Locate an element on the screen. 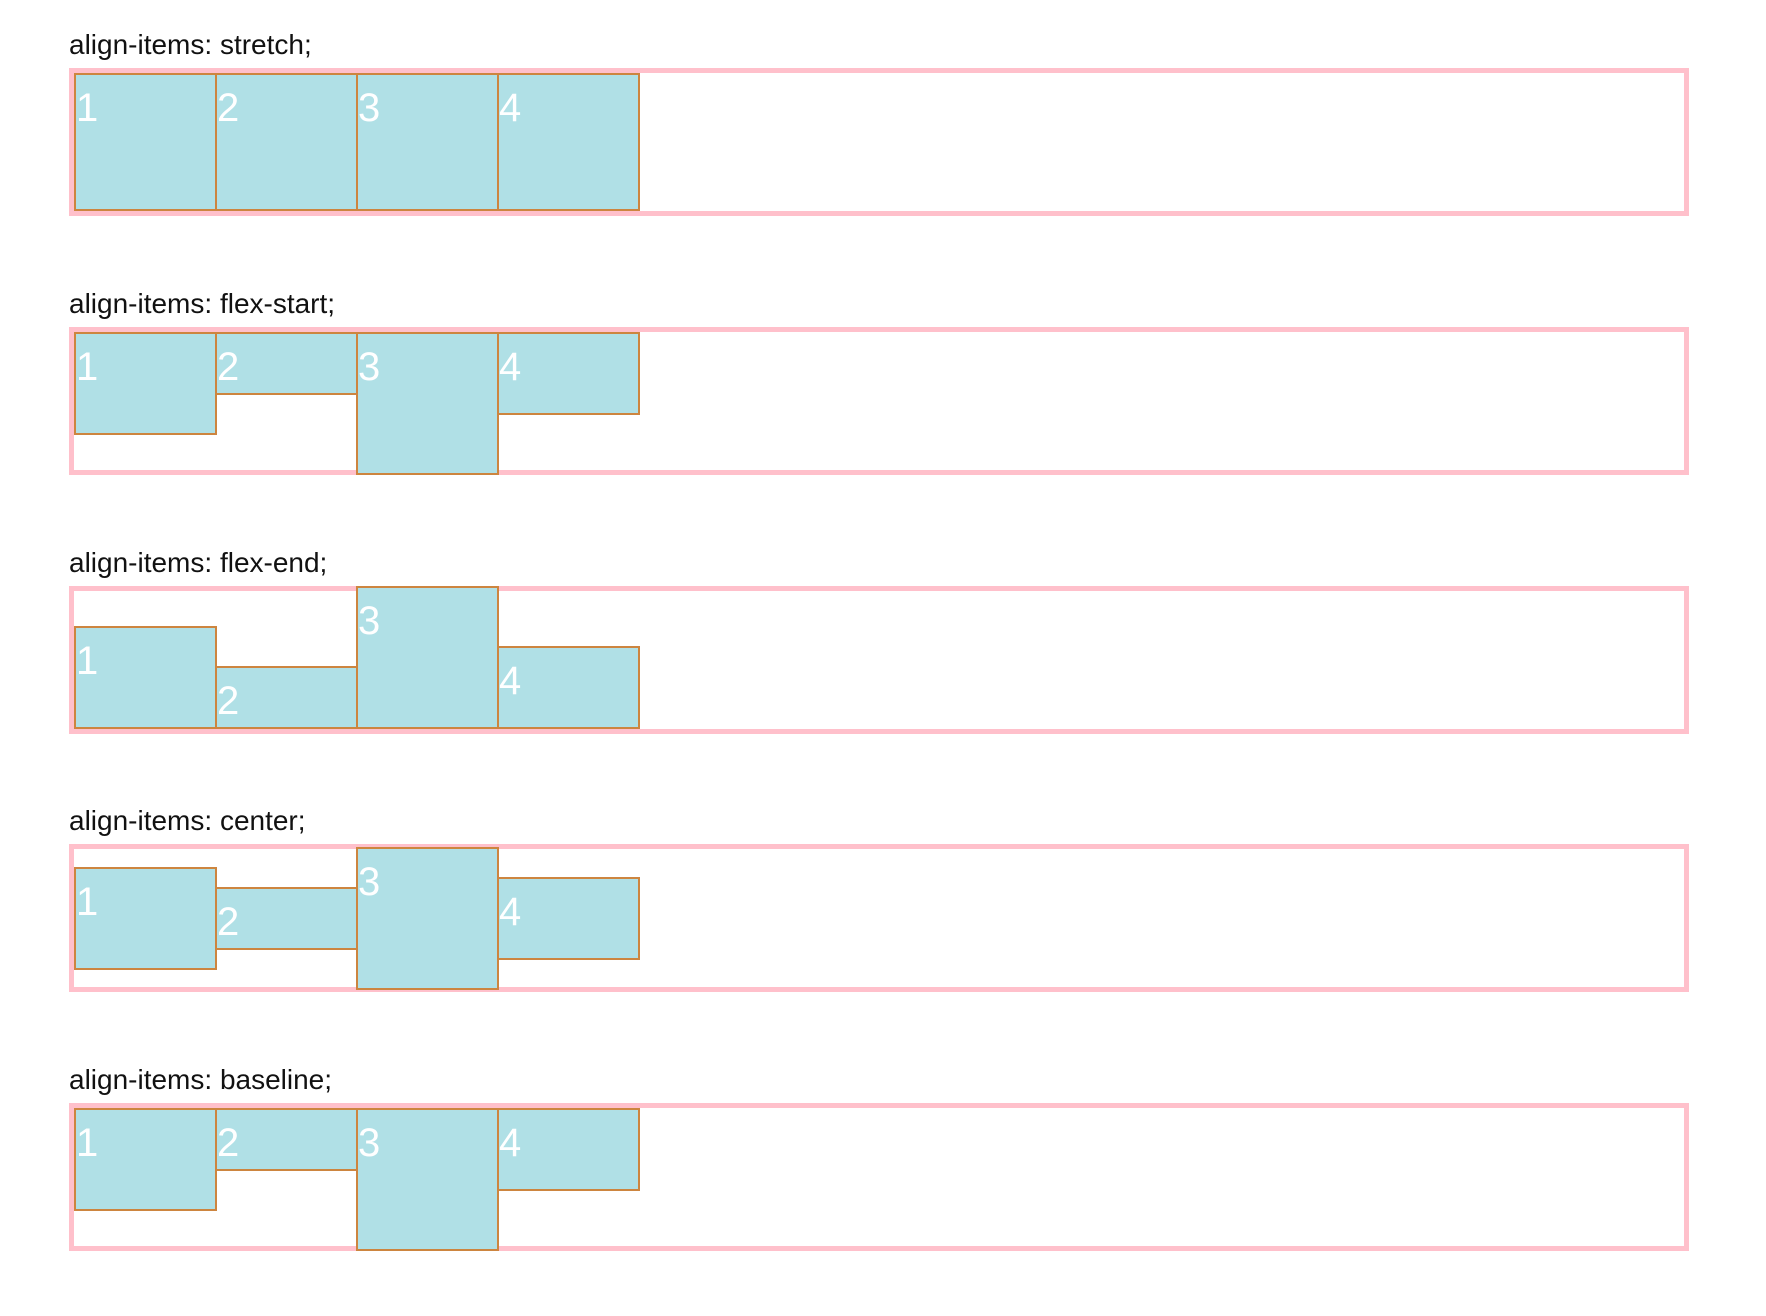 This screenshot has height=1316, width=1766. demo-label: align-items: flex-start; is located at coordinates (202, 303).